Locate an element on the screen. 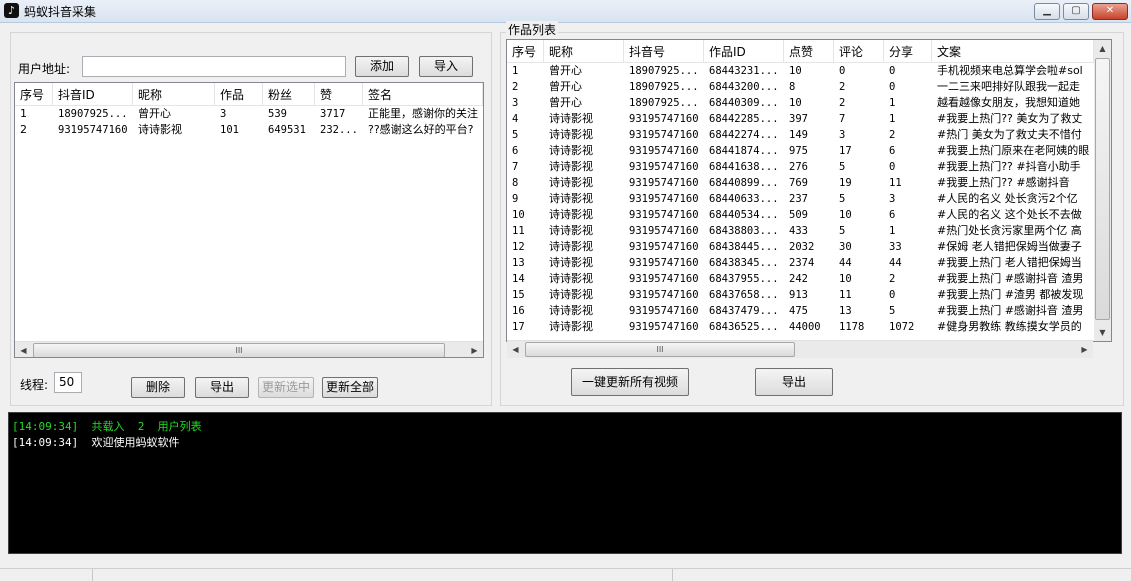  works-table-cell: 0 is located at coordinates (892, 71).